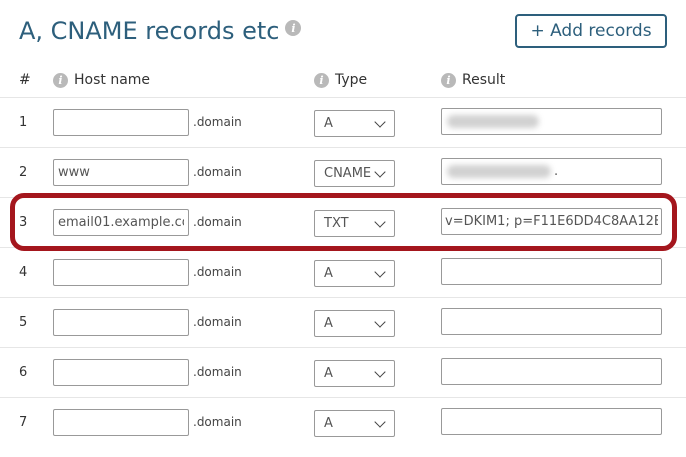 Image resolution: width=686 pixels, height=457 pixels. What do you see at coordinates (484, 80) in the screenshot?
I see `column-header-result-label: Result` at bounding box center [484, 80].